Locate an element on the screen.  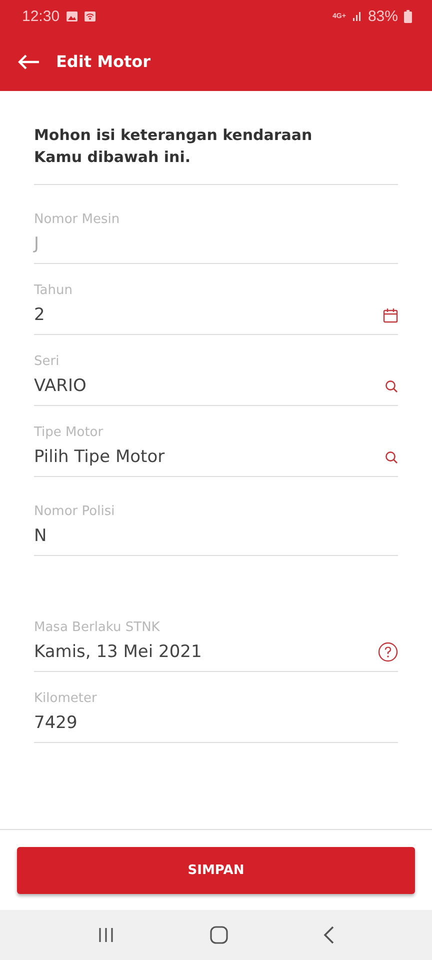
field-label: Nomor Polisi is located at coordinates (75, 512).